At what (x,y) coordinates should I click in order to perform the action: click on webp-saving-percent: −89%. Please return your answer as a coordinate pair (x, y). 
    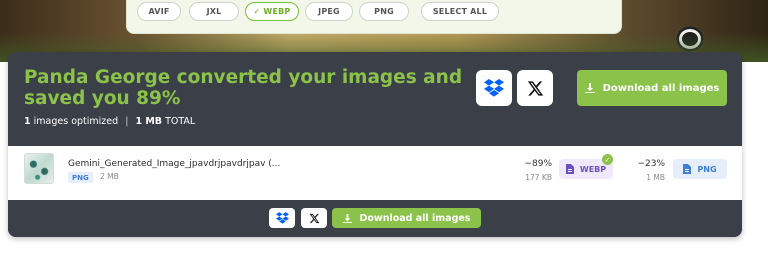
    Looking at the image, I should click on (538, 164).